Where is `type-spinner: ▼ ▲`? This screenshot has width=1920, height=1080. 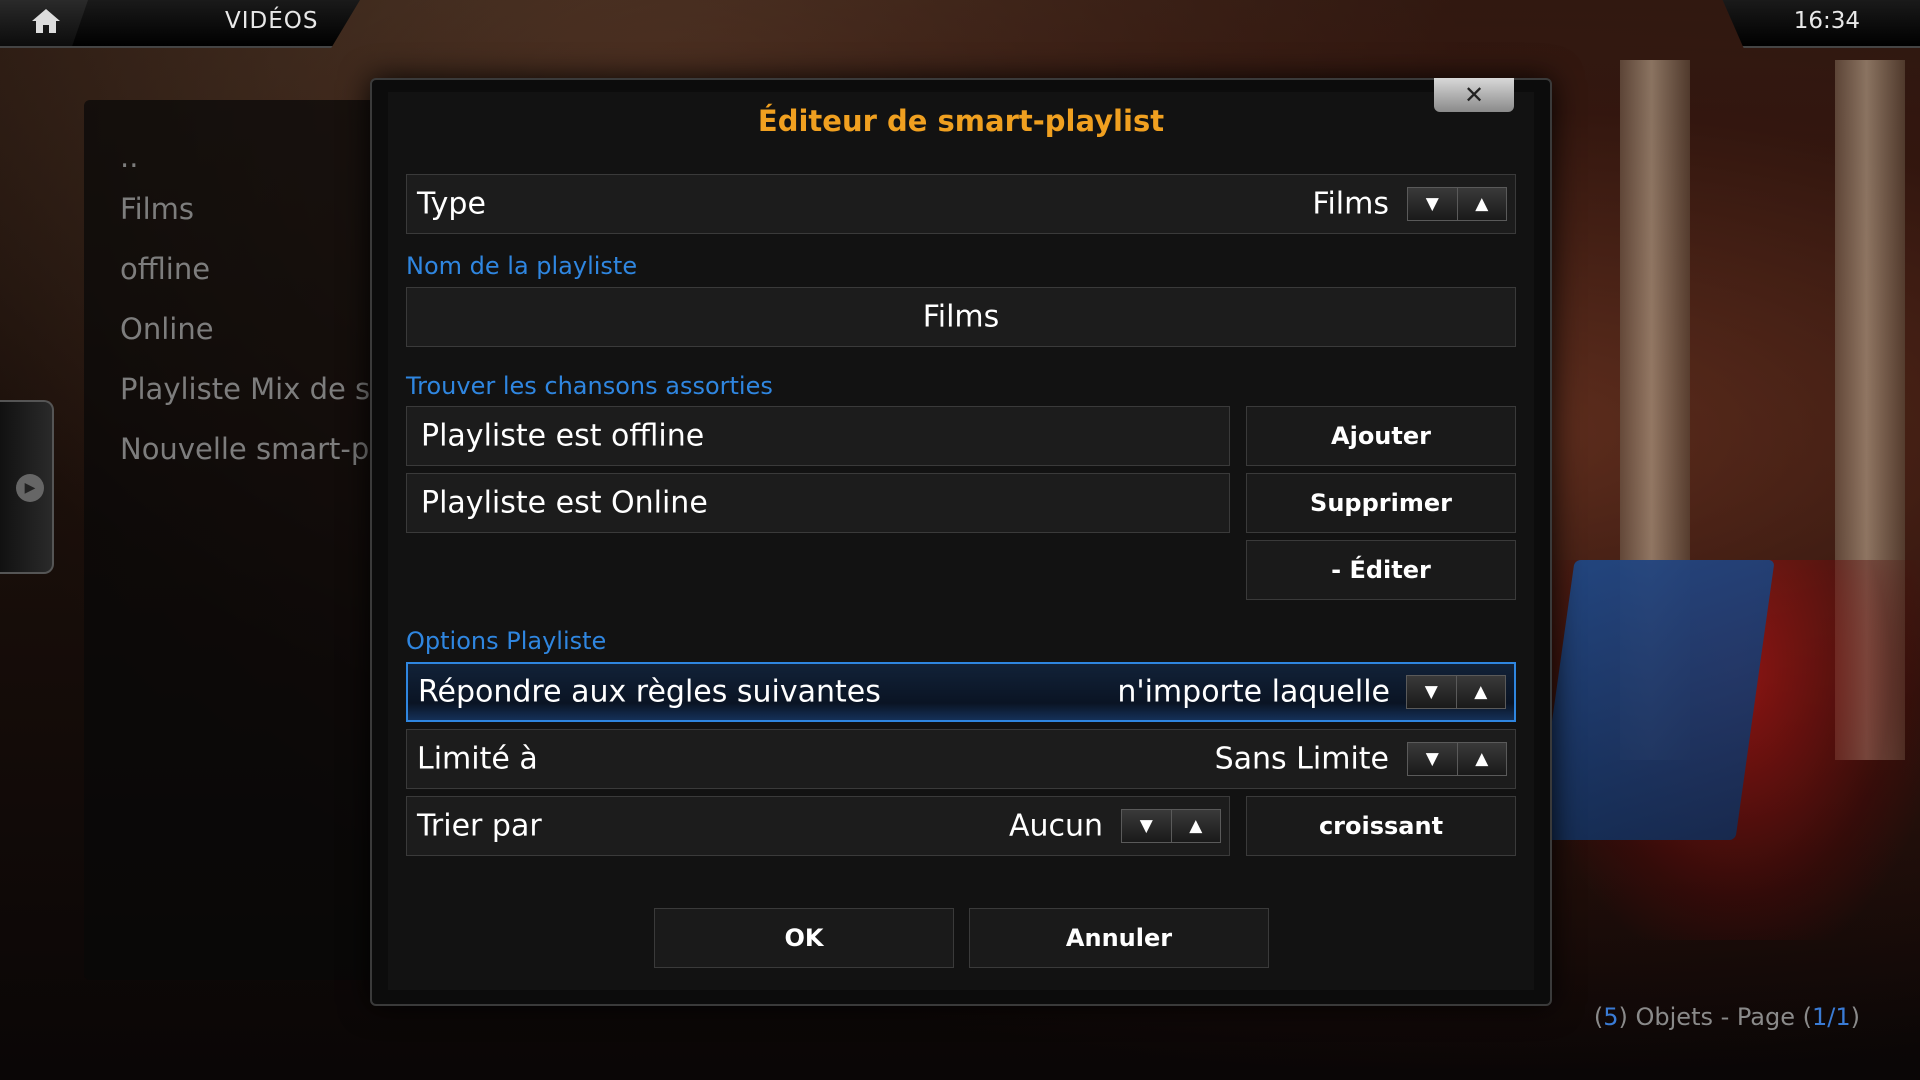
type-spinner: ▼ ▲ is located at coordinates (1457, 204).